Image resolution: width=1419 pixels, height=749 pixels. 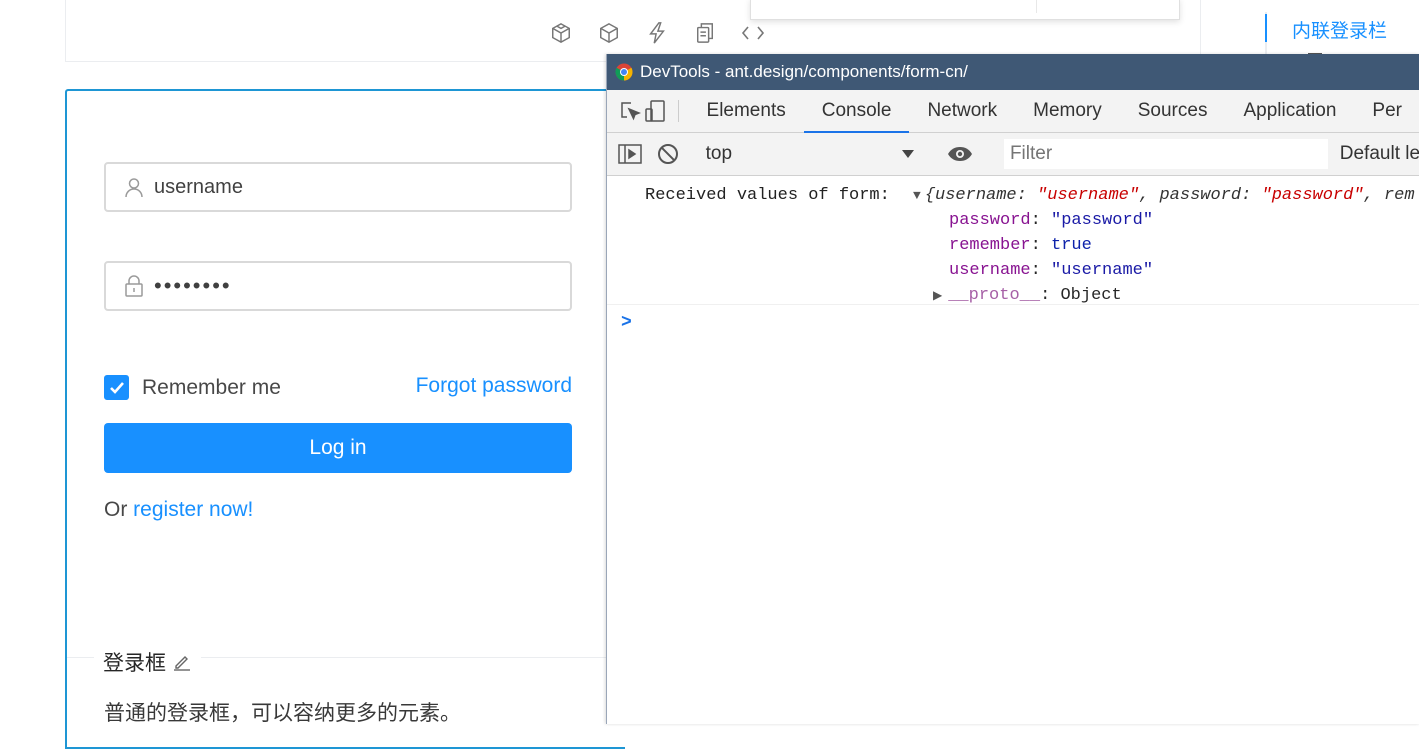 I want to click on password-input, so click(x=344, y=286).